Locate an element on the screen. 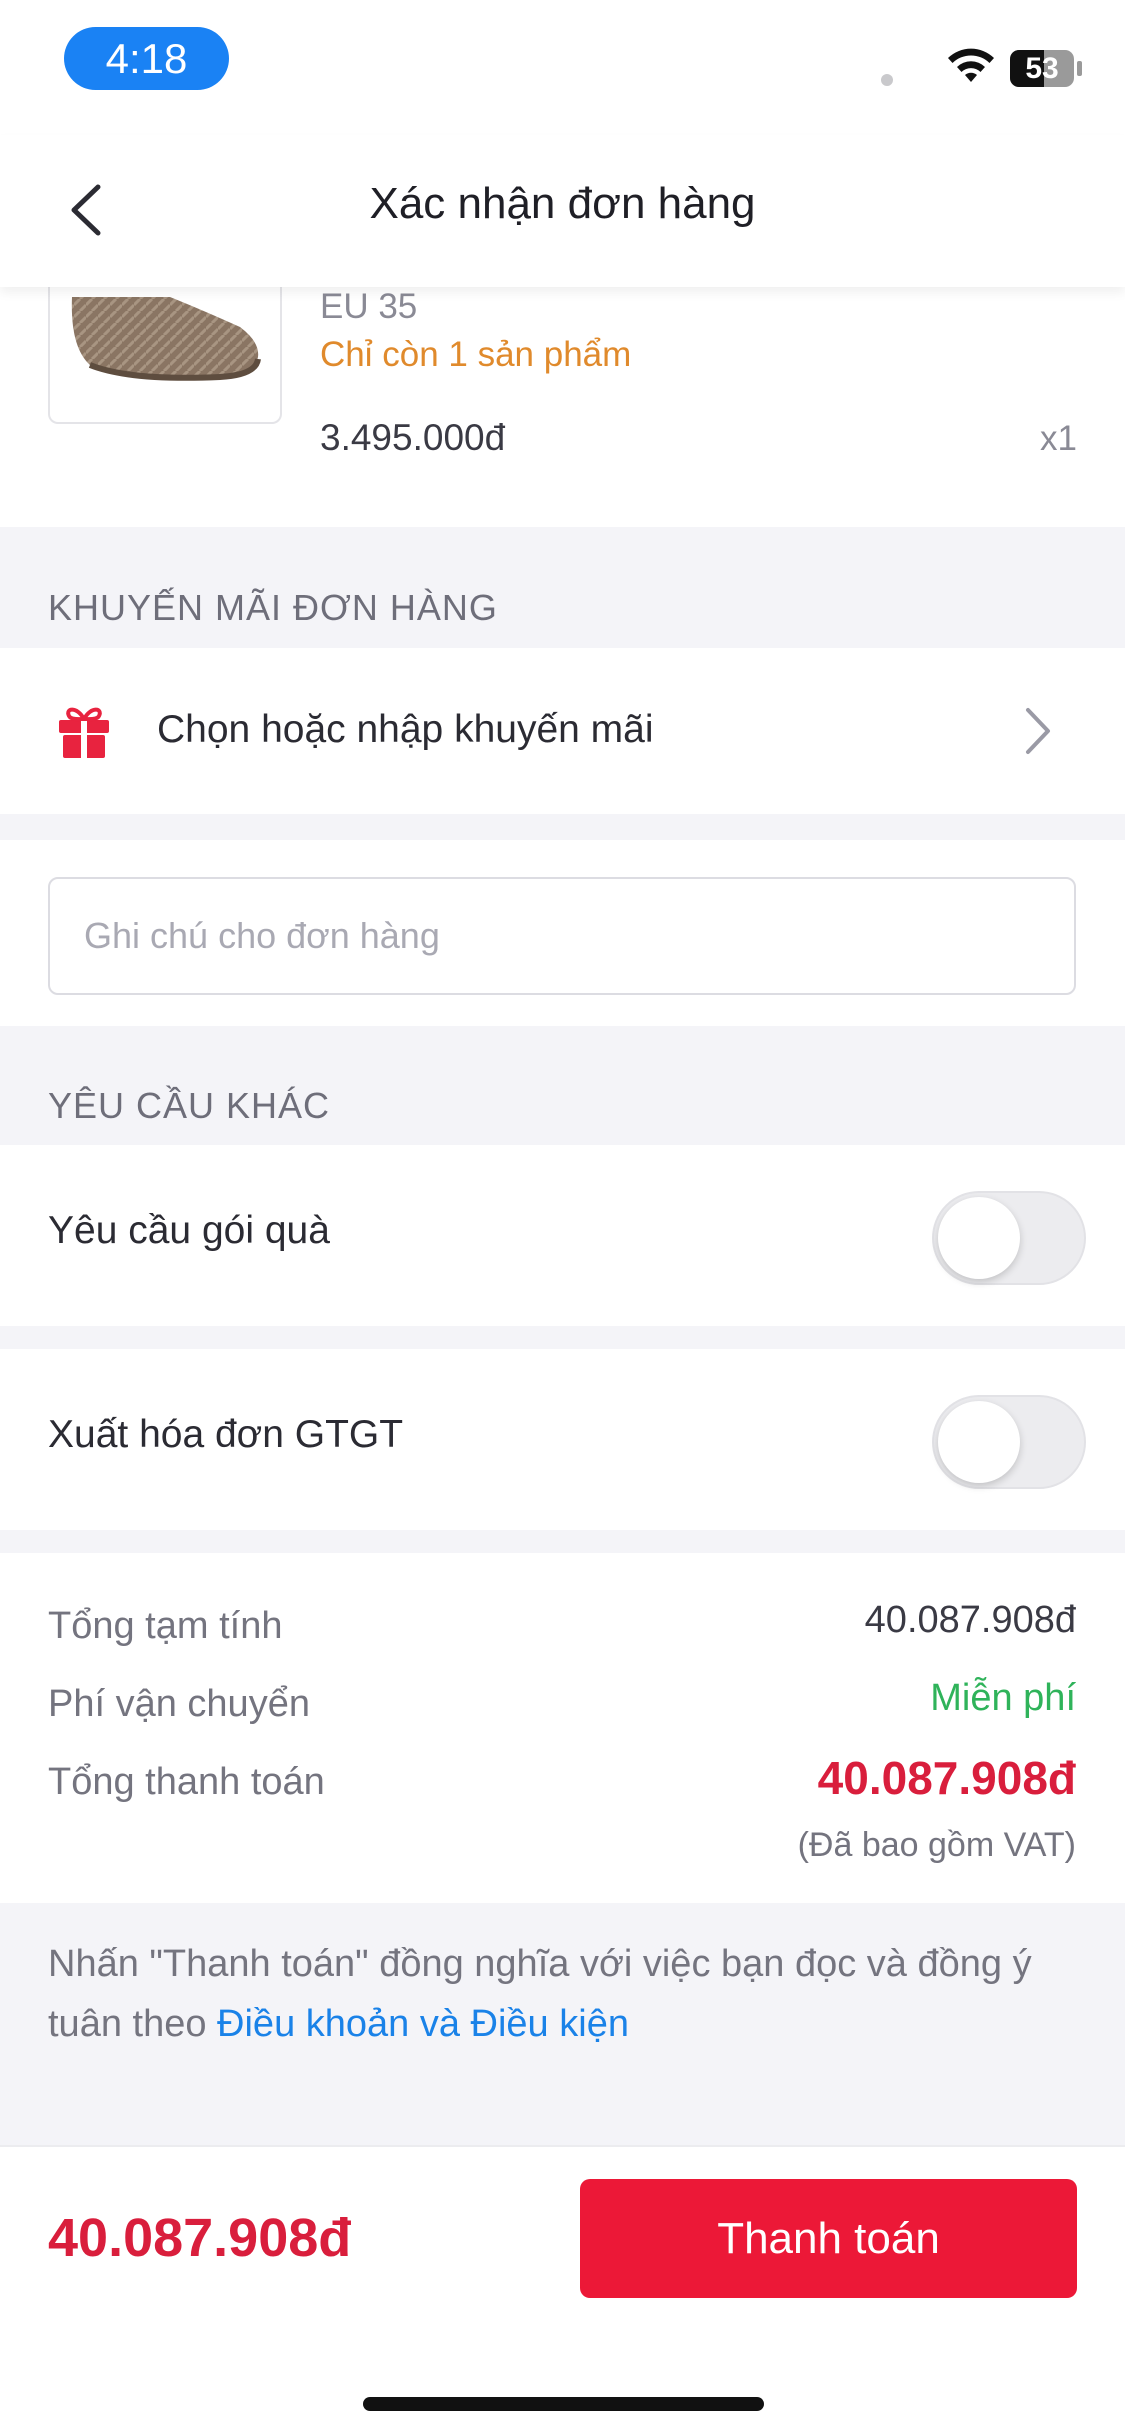 Image resolution: width=1125 pixels, height=2436 pixels. battery-icon: 53 is located at coordinates (1042, 68).